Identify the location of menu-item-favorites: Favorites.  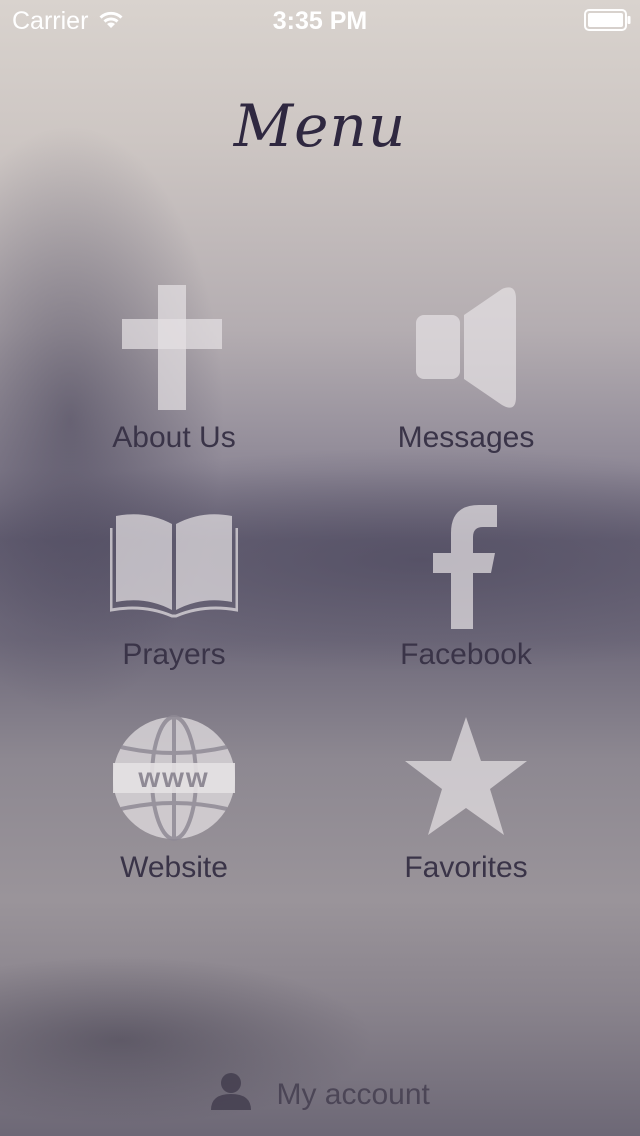
(466, 815).